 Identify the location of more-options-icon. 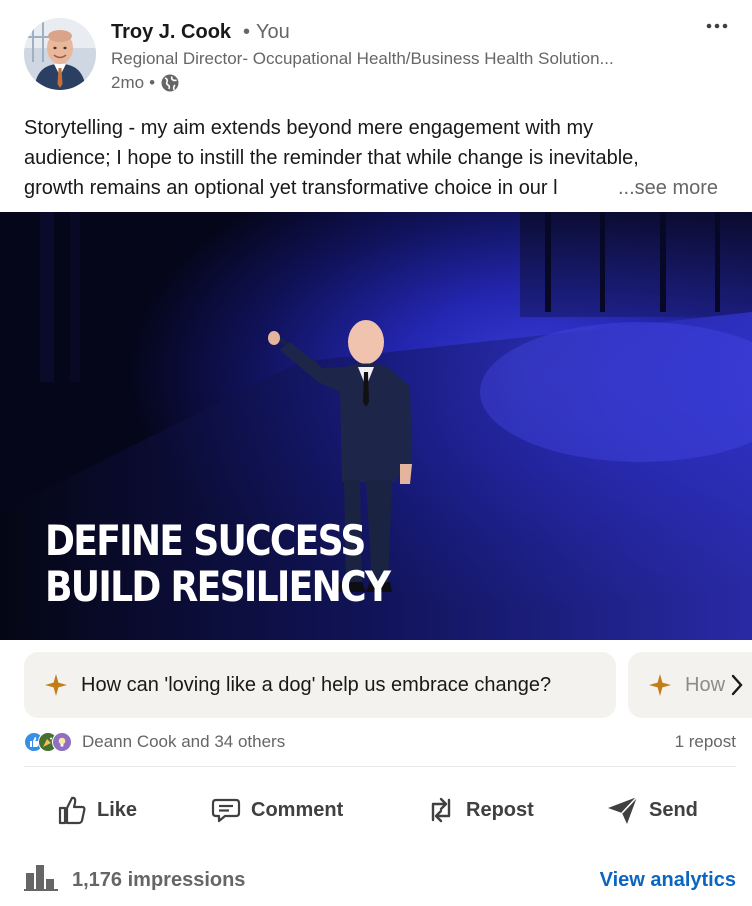
(717, 26).